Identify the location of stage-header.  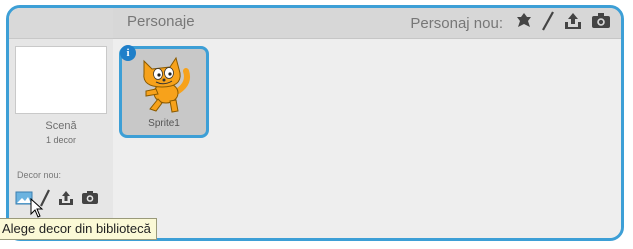
(61, 23).